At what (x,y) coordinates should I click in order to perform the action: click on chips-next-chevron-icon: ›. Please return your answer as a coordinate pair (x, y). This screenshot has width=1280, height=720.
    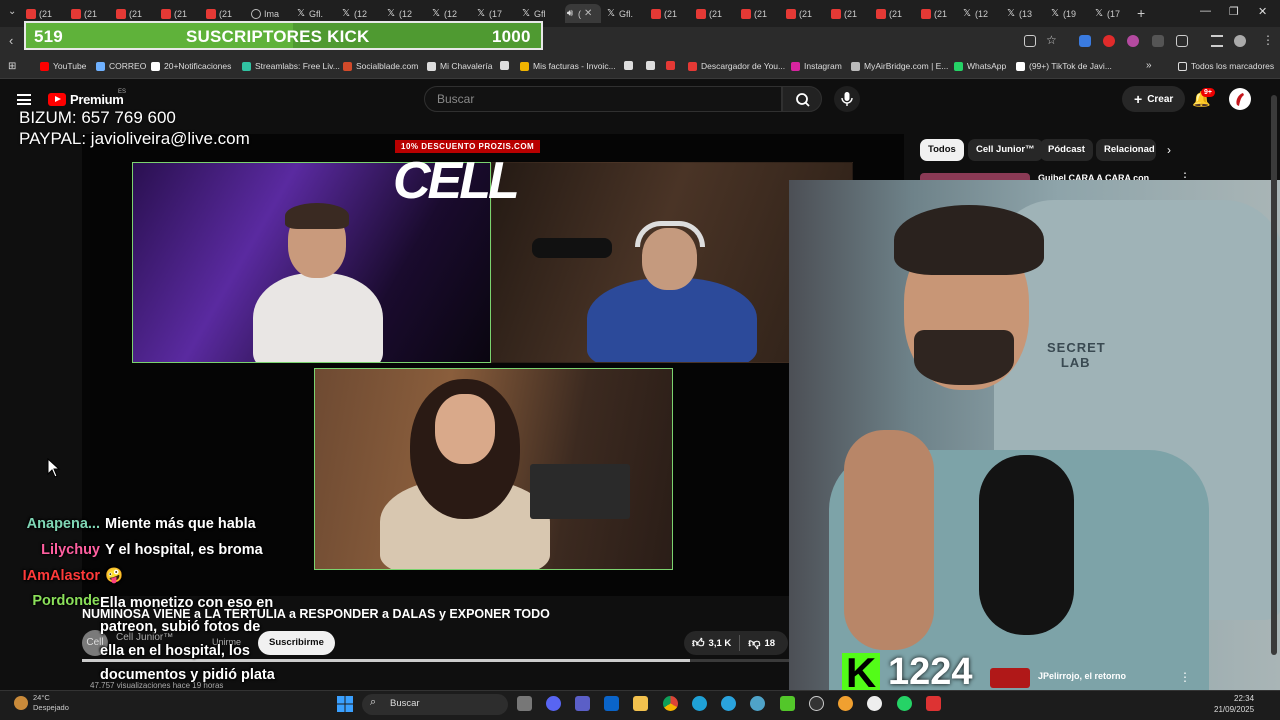
    Looking at the image, I should click on (1169, 150).